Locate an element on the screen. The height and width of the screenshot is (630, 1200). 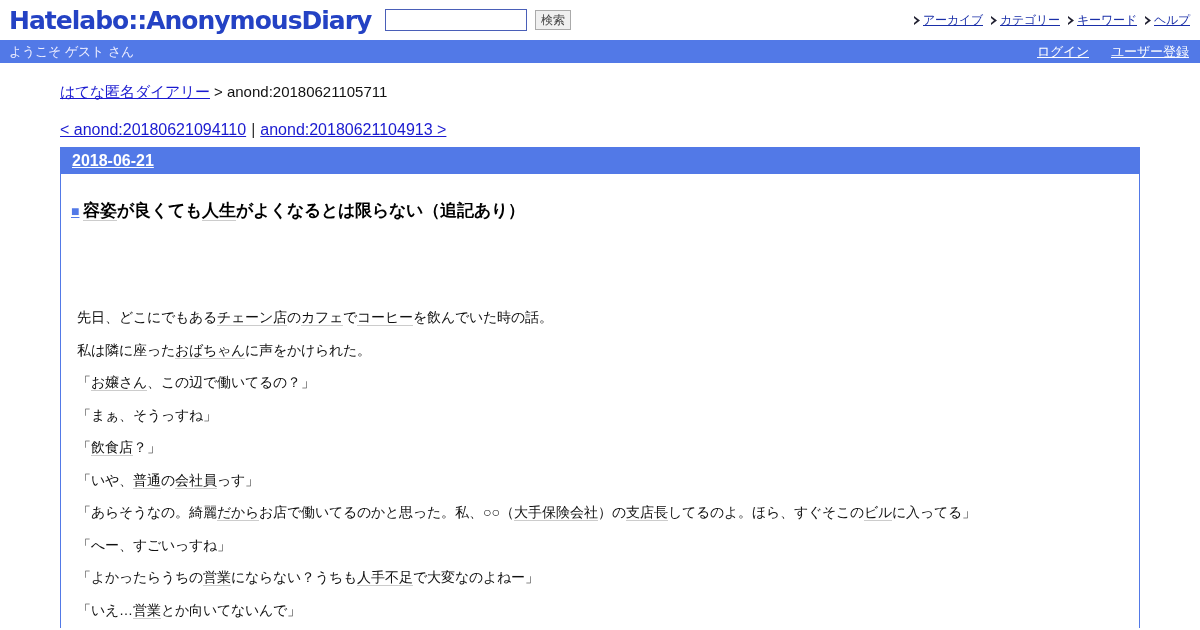
paragraph: 「飲食店？」 is located at coordinates (119, 448).